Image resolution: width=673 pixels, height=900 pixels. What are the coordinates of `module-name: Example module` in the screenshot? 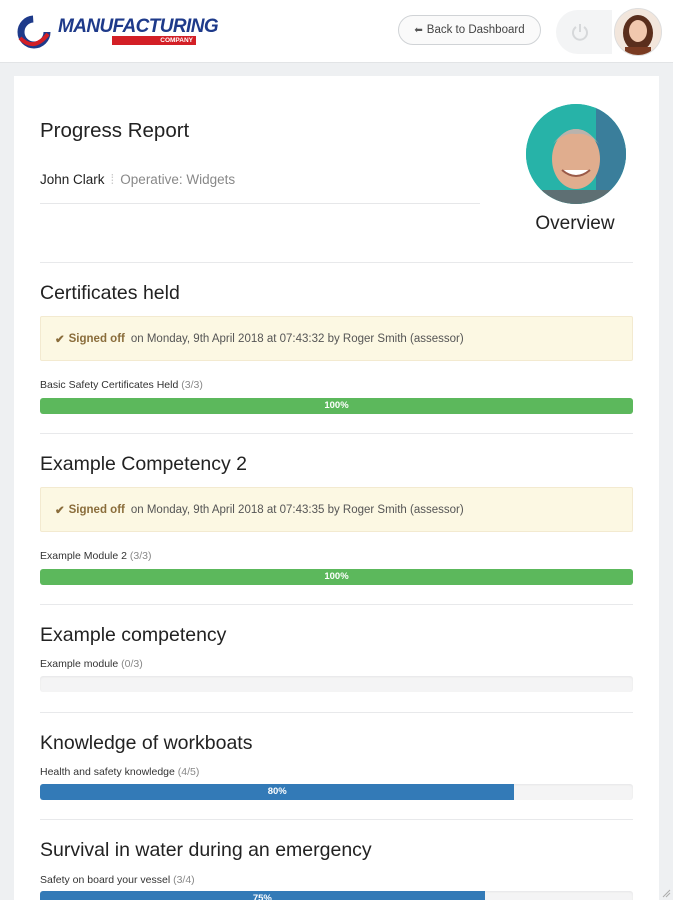 It's located at (79, 664).